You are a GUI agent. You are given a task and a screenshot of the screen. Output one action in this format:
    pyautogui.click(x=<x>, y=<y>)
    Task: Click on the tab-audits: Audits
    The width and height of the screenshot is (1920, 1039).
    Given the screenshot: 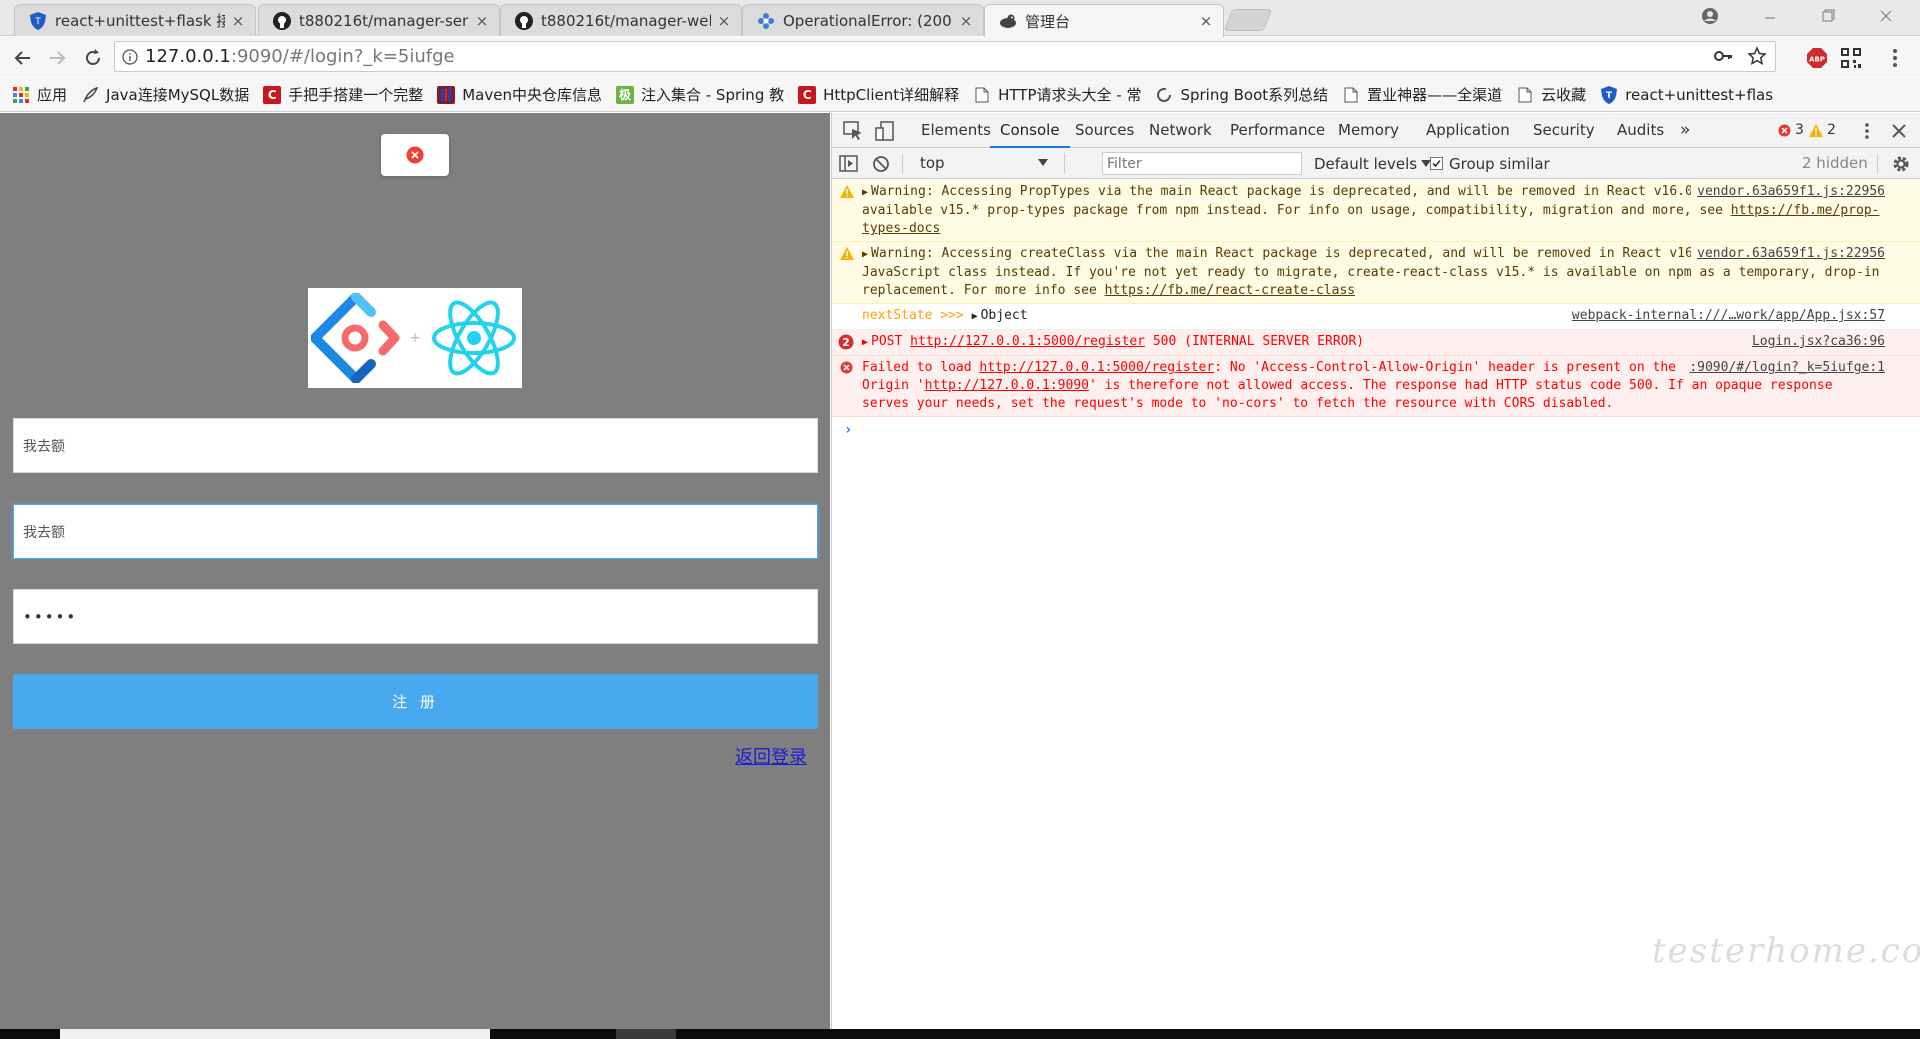 What is the action you would take?
    pyautogui.click(x=1640, y=130)
    